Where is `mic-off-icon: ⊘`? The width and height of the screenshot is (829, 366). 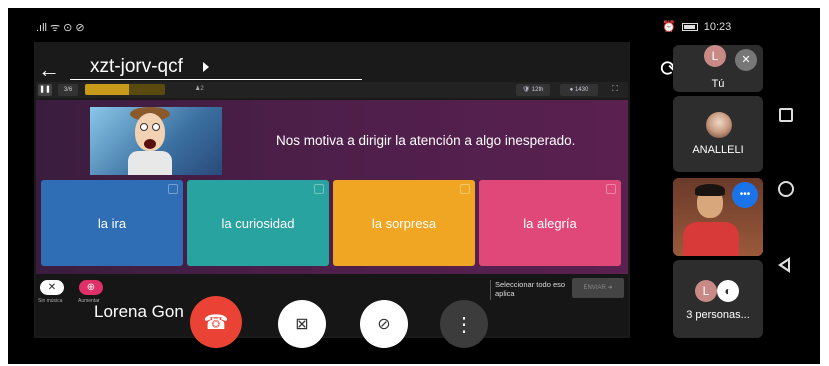
mic-off-icon: ⊘ is located at coordinates (384, 324).